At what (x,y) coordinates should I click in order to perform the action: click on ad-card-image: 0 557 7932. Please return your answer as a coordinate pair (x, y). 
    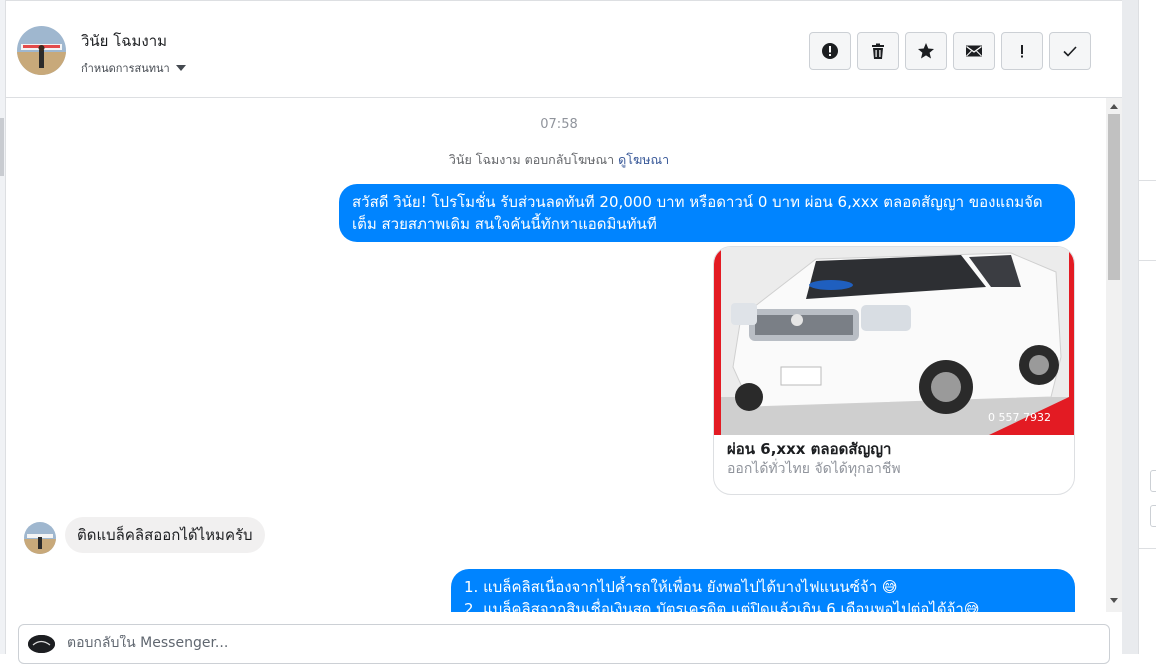
    Looking at the image, I should click on (894, 341).